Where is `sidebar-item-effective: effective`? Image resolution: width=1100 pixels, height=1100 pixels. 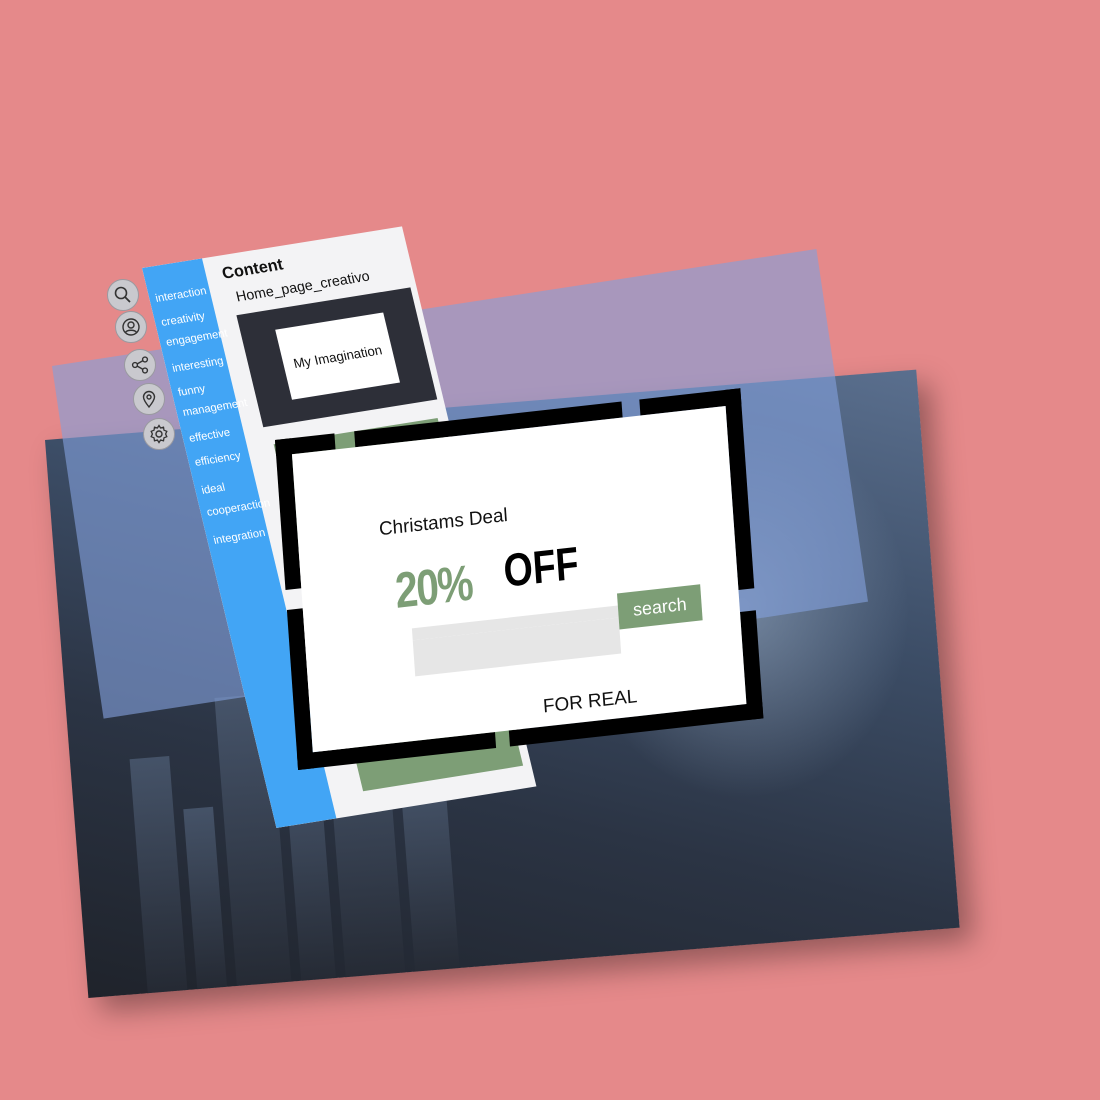
sidebar-item-effective: effective is located at coordinates (210, 436).